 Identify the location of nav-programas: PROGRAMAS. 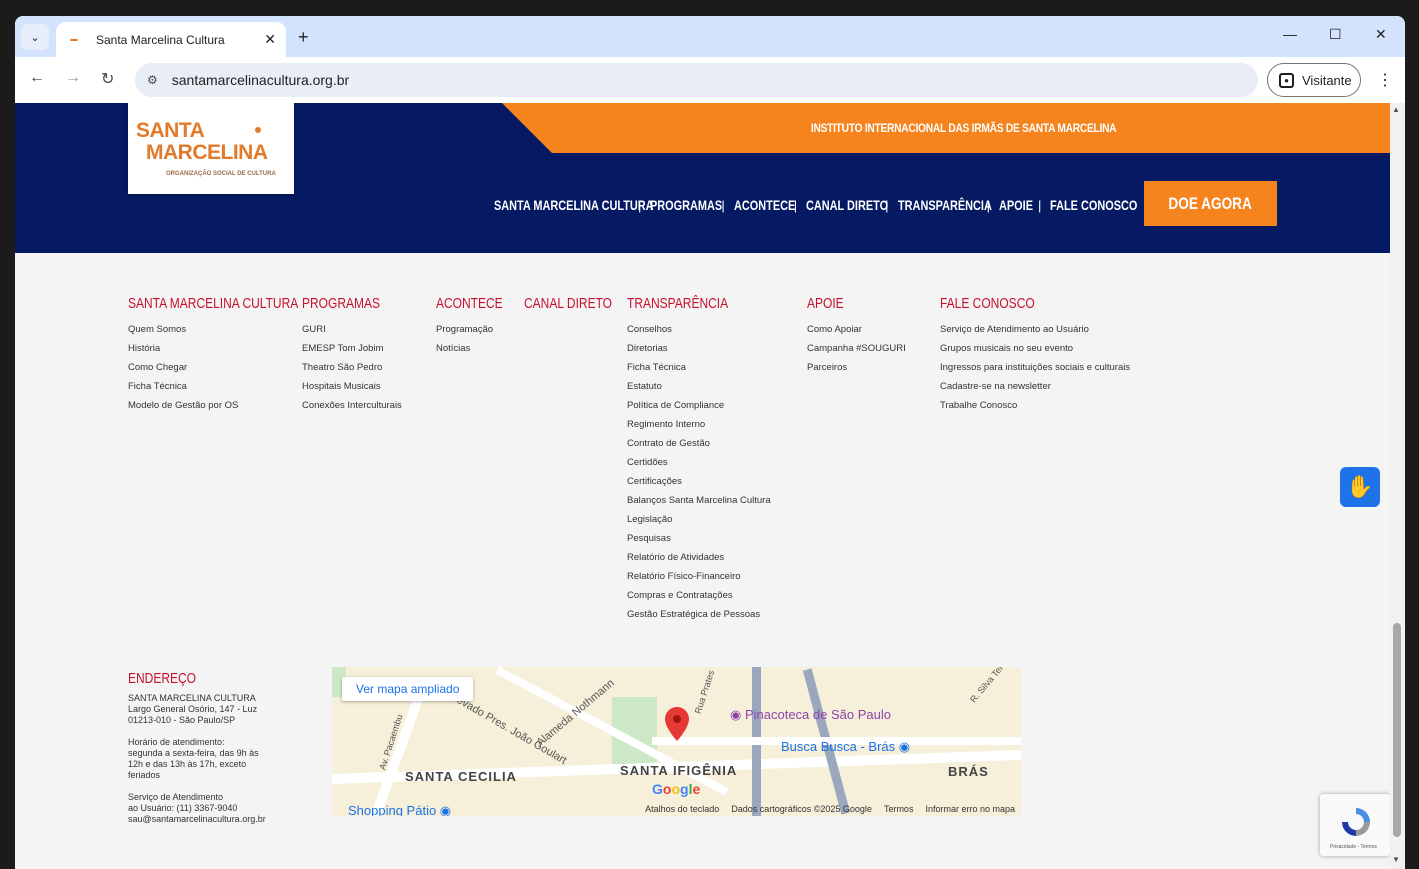
(686, 205).